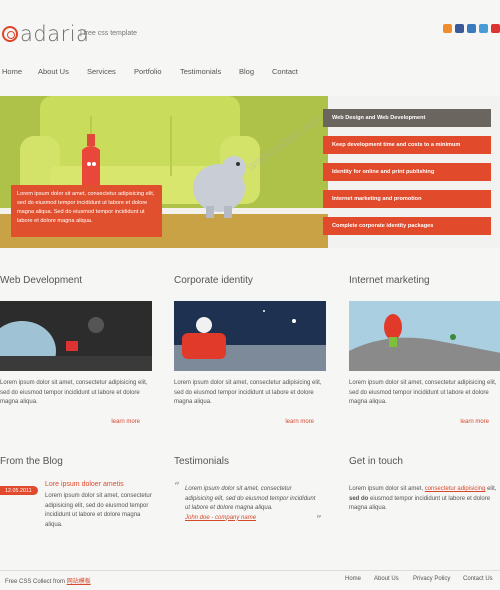 This screenshot has height=590, width=500. What do you see at coordinates (177, 486) in the screenshot?
I see `quote-open-icon: “` at bounding box center [177, 486].